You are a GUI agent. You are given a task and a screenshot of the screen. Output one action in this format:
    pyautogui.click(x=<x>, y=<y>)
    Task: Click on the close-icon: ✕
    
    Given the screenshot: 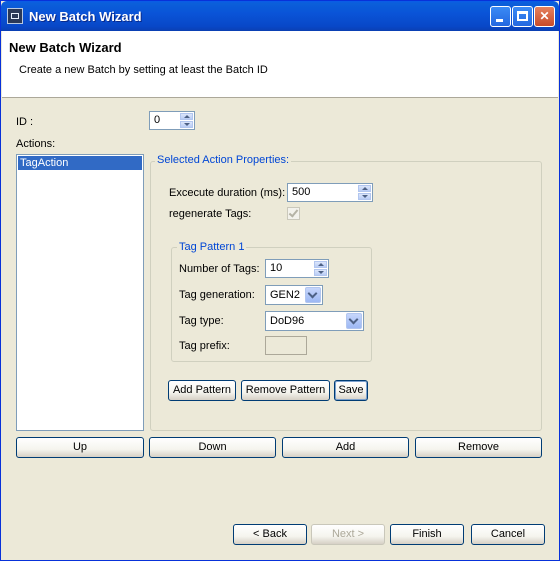 What is the action you would take?
    pyautogui.click(x=544, y=16)
    